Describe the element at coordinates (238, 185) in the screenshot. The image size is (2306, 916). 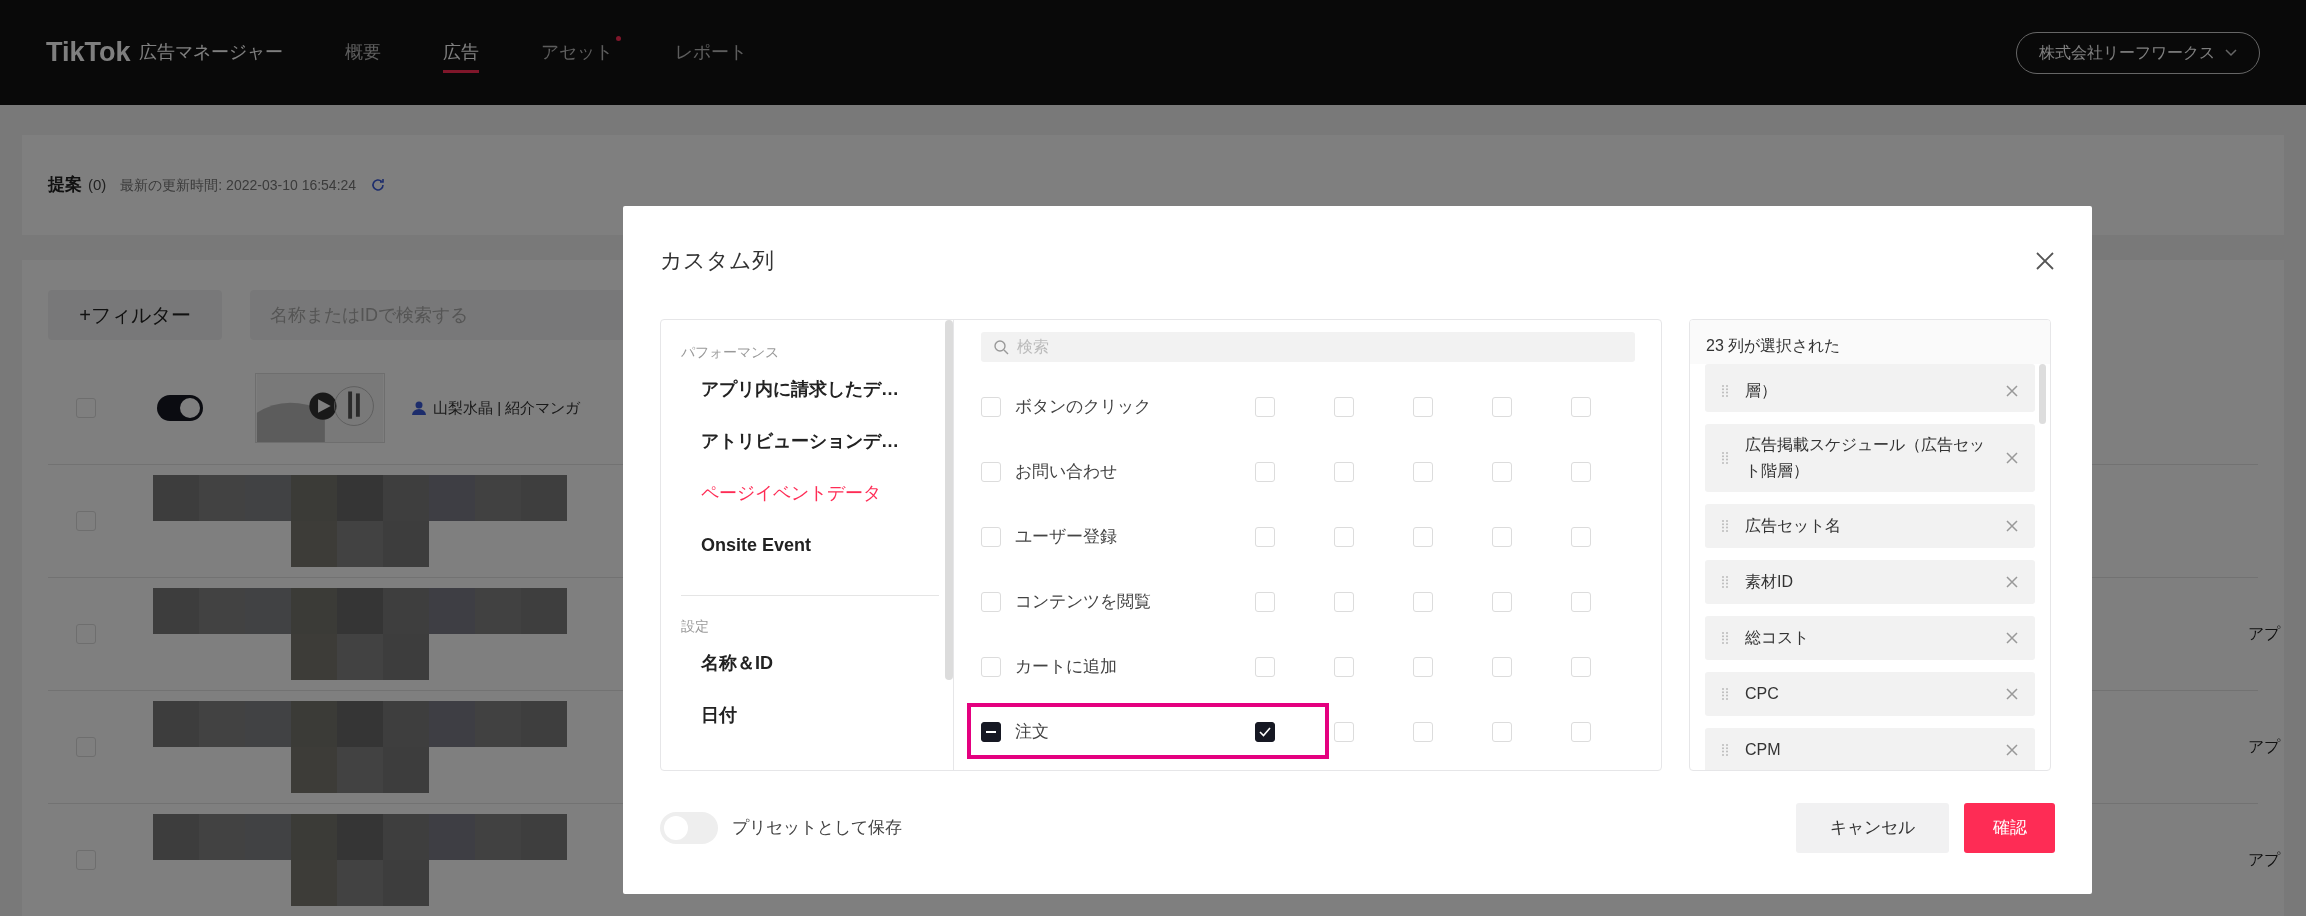
I see `update-time: 最新の更新時間: 2022-03-10 16:54:24` at that location.